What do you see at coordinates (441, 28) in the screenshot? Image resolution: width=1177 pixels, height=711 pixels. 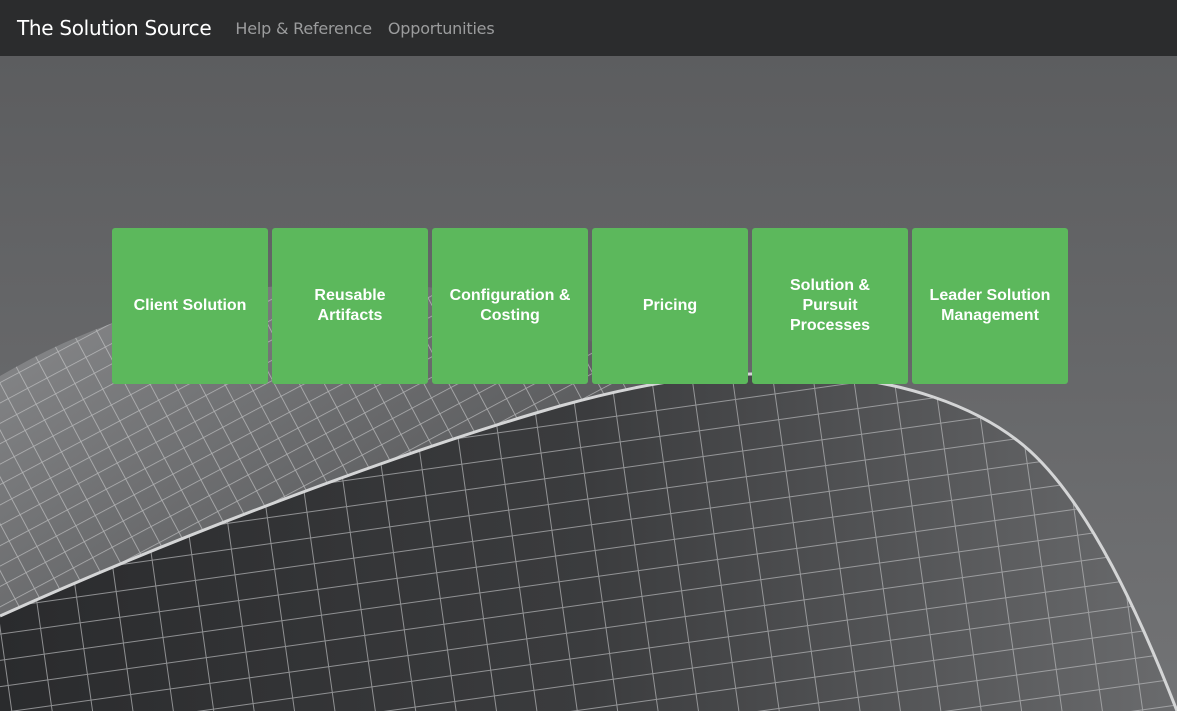 I see `nav-link-opportunities: Opportunities` at bounding box center [441, 28].